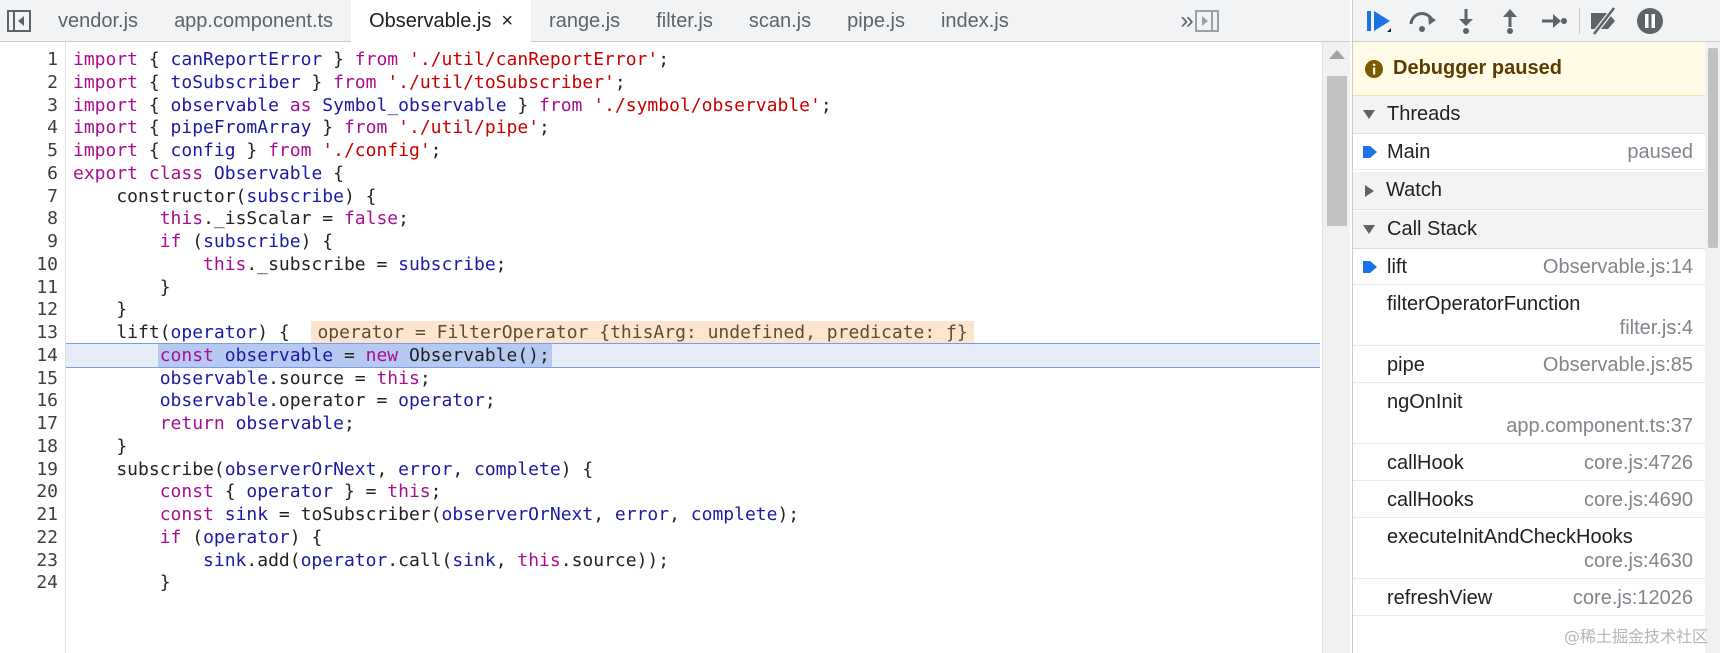 The width and height of the screenshot is (1720, 653). What do you see at coordinates (225, 560) in the screenshot?
I see `code-token: sink` at bounding box center [225, 560].